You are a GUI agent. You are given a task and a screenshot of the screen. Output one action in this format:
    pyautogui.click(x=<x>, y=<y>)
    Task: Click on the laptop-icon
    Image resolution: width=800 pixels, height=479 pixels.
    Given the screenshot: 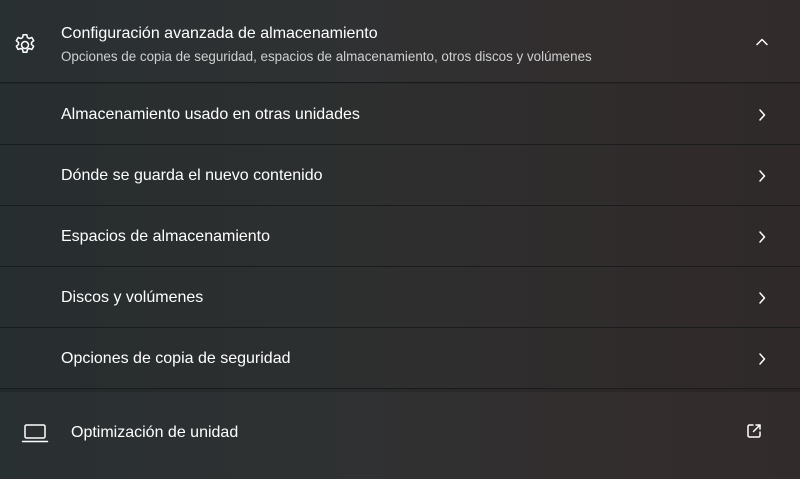 What is the action you would take?
    pyautogui.click(x=35, y=433)
    